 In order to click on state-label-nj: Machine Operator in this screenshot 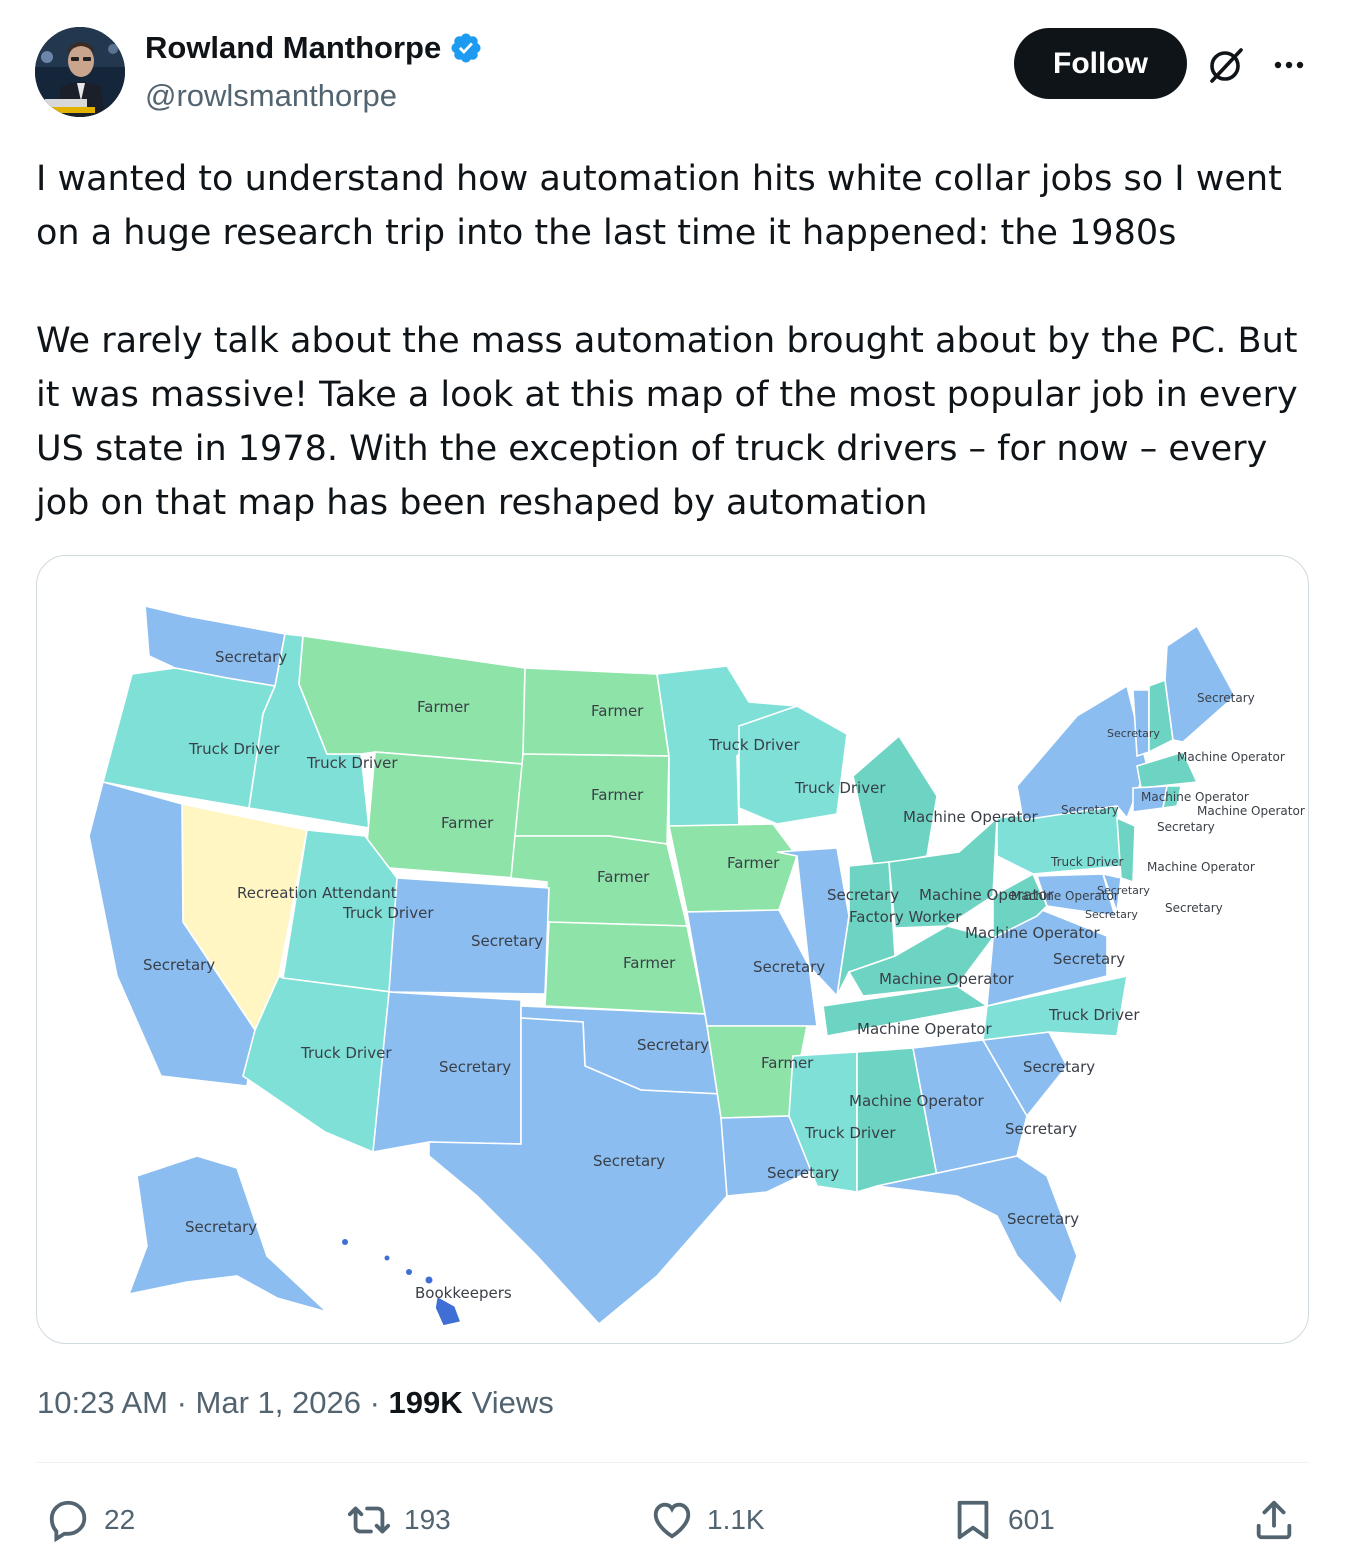, I will do `click(1201, 867)`.